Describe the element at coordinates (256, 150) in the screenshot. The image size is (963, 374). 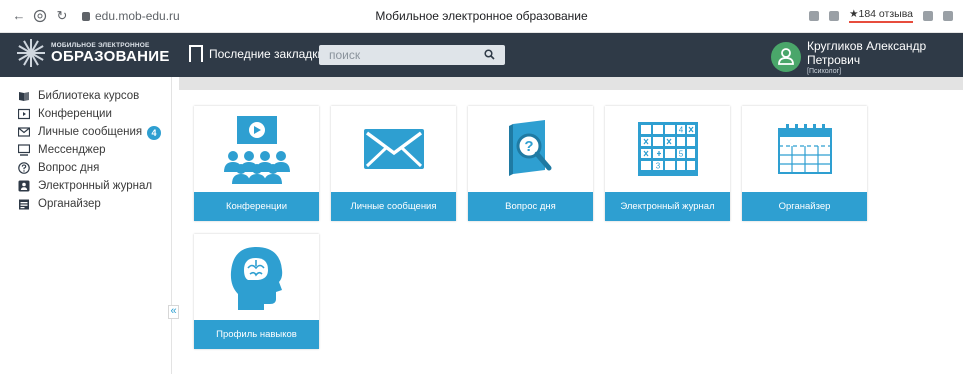
I see `conference-icon` at that location.